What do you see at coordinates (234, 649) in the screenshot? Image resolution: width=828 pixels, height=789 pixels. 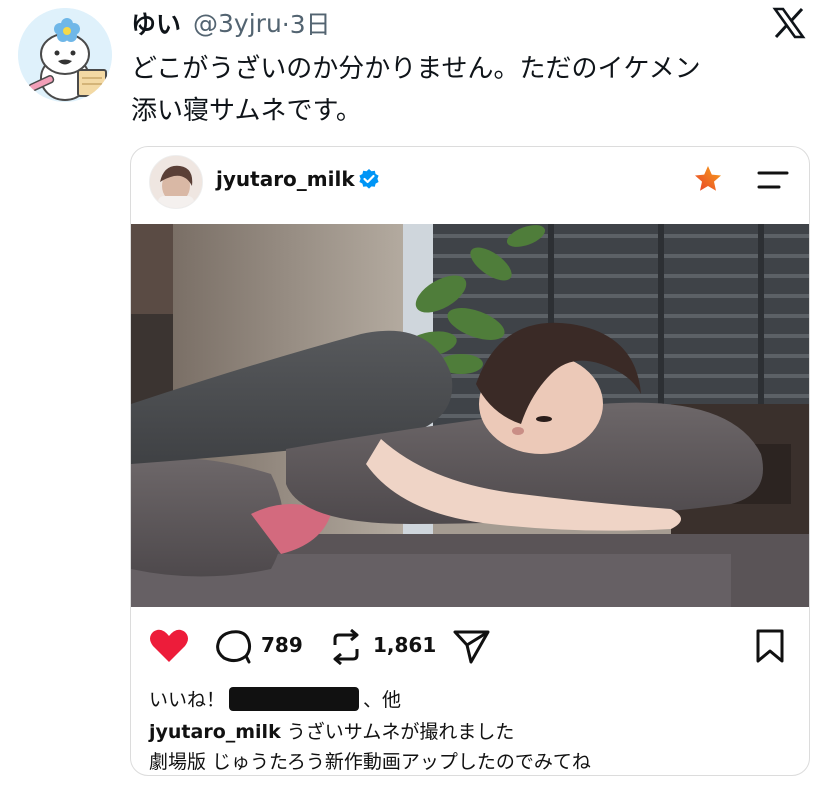 I see `comment-icon` at bounding box center [234, 649].